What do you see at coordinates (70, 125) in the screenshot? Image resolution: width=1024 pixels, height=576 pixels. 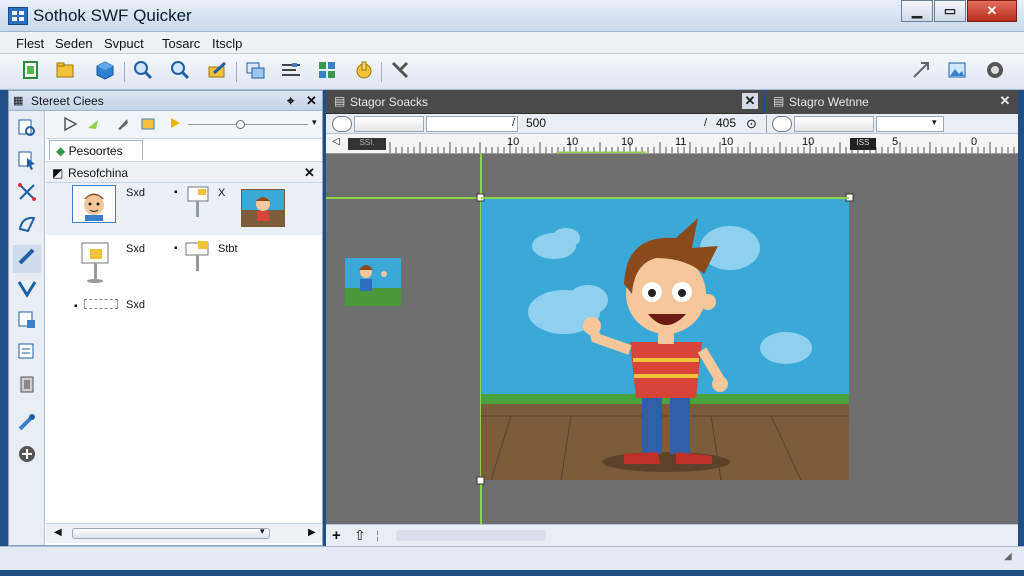 I see `play-icon` at bounding box center [70, 125].